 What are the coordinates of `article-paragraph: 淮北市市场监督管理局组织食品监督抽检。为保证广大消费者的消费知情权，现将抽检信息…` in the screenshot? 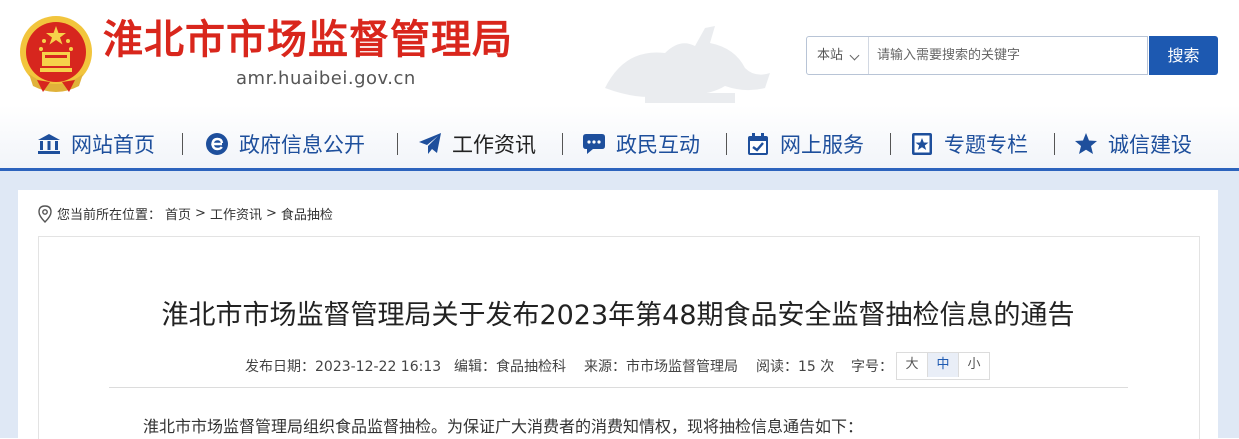 It's located at (503, 426).